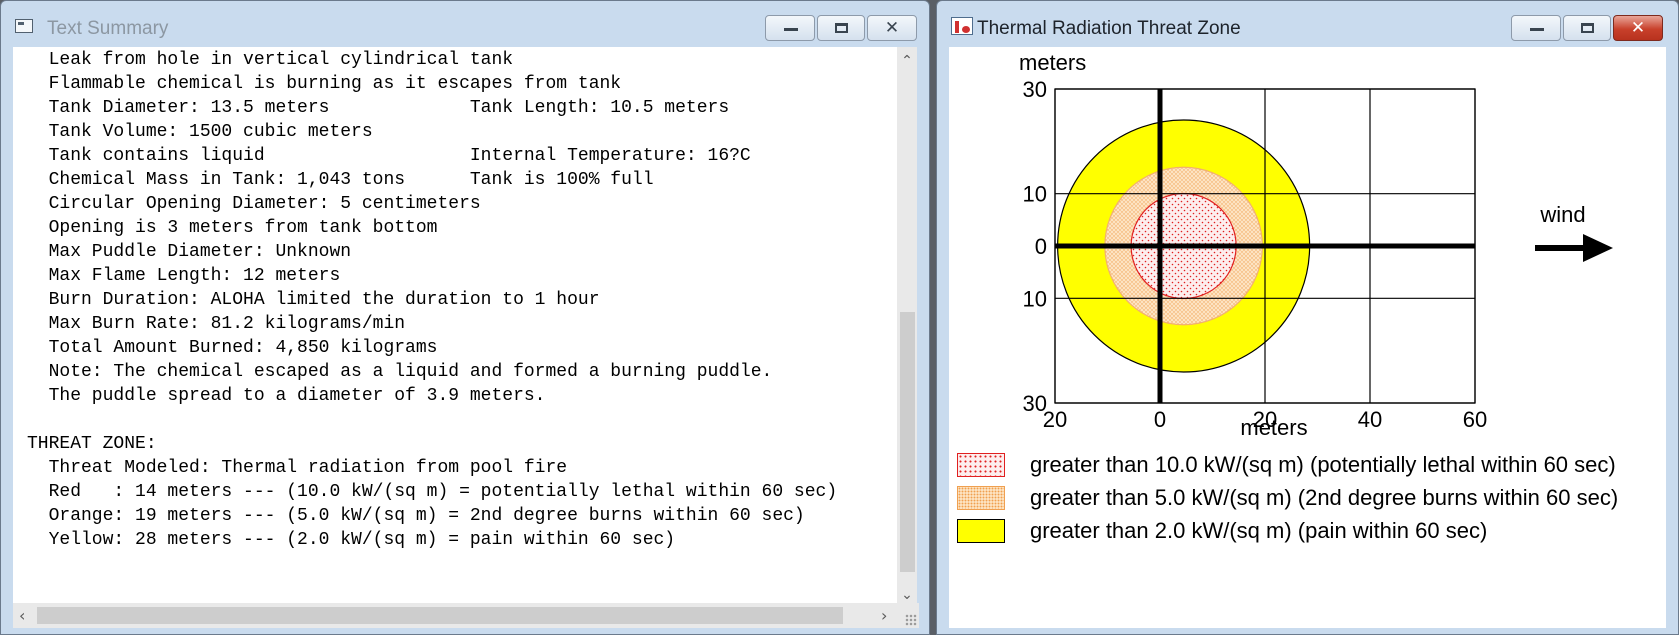 This screenshot has width=1679, height=635. What do you see at coordinates (189, 252) in the screenshot?
I see `summary-line: Max Puddle Diameter: Unknown` at bounding box center [189, 252].